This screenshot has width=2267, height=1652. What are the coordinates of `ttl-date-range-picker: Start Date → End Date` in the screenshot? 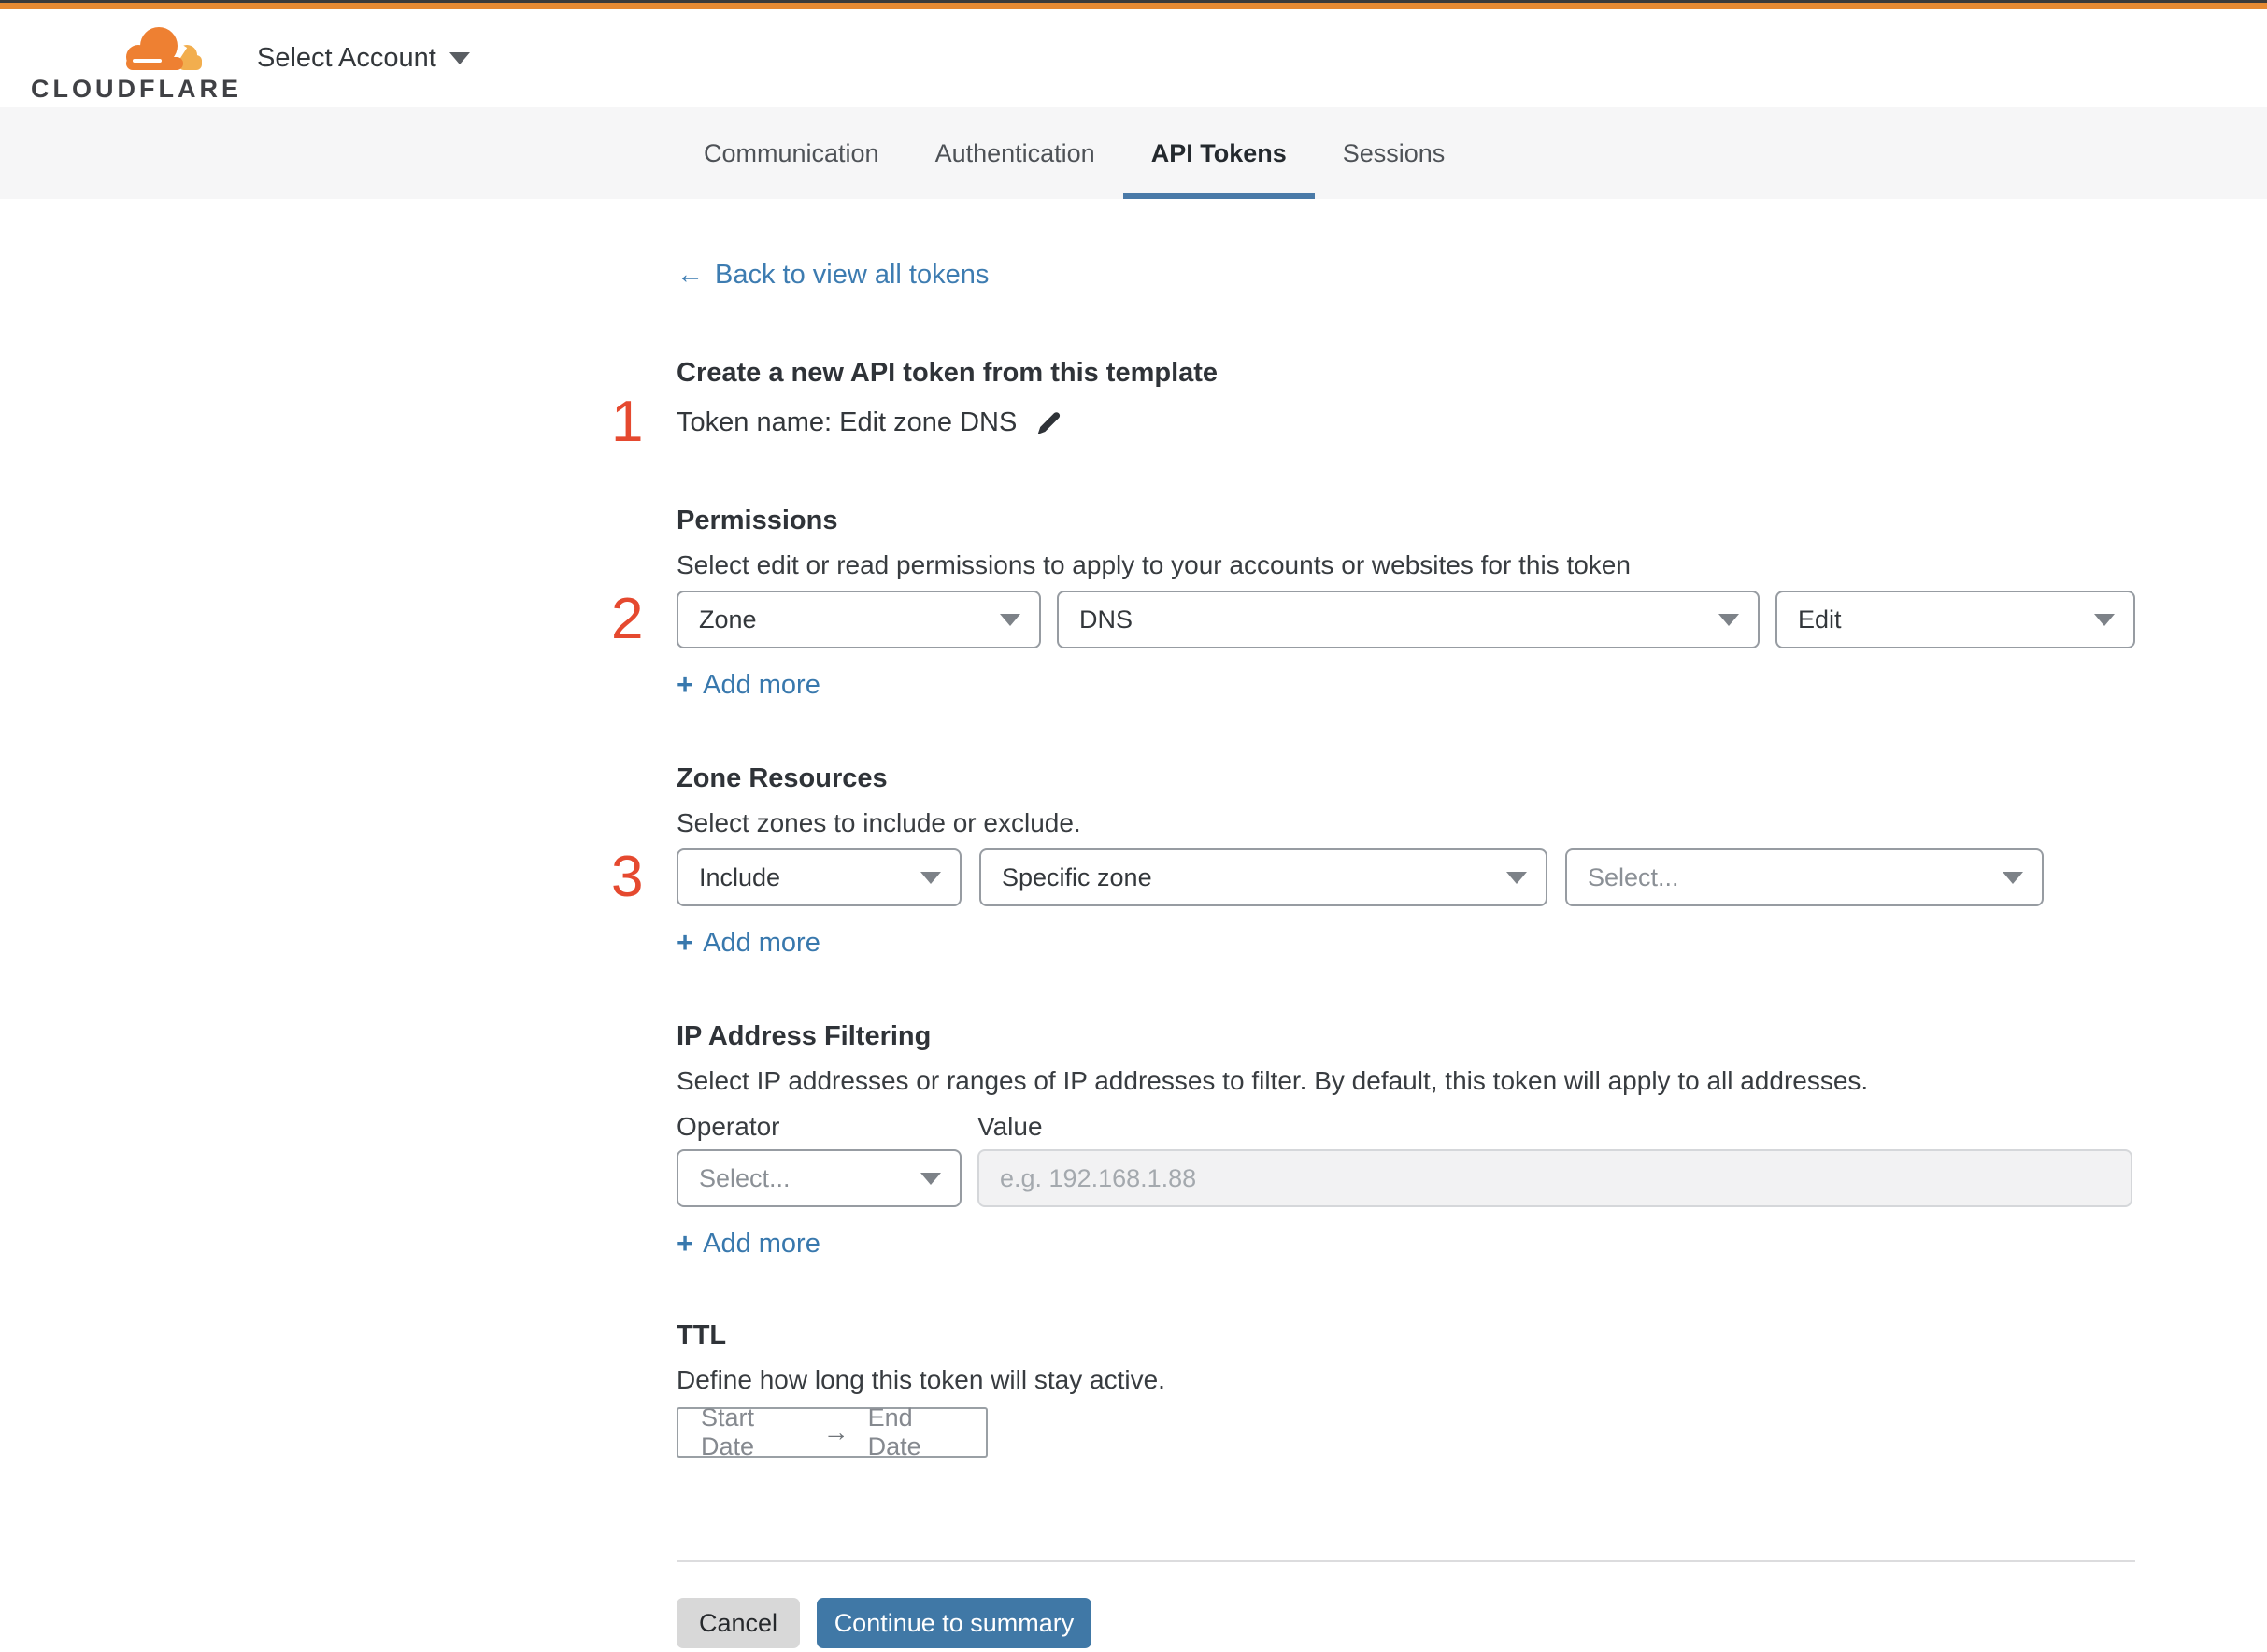 It's located at (833, 1432).